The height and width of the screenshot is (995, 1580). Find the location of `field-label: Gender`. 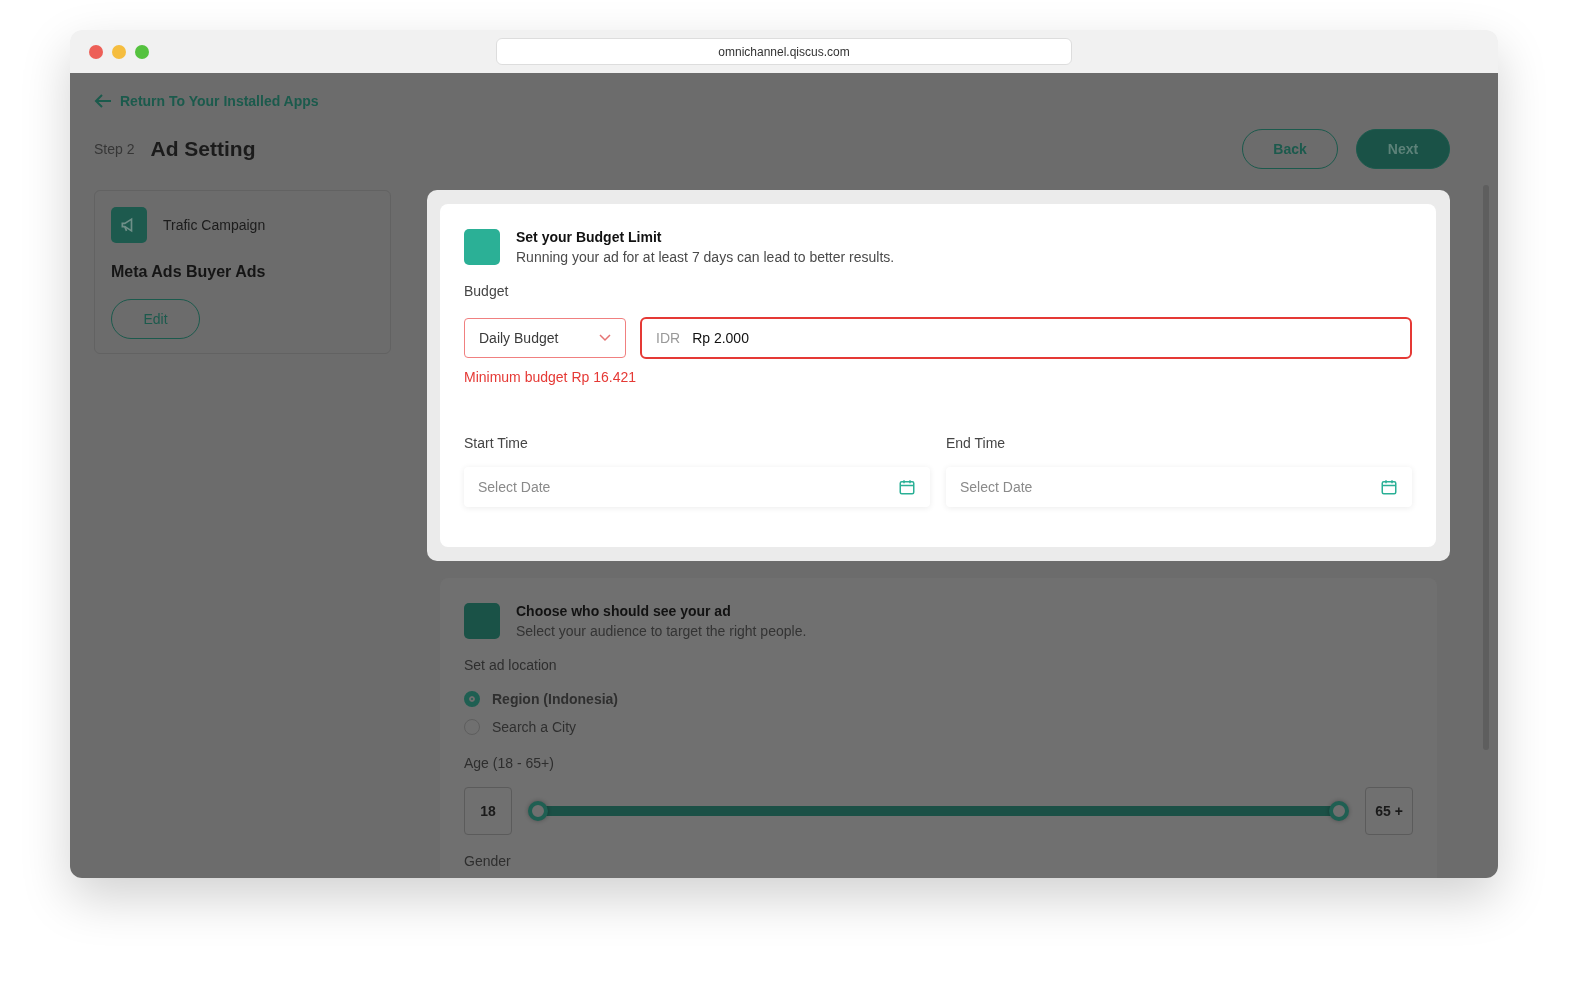

field-label: Gender is located at coordinates (488, 861).